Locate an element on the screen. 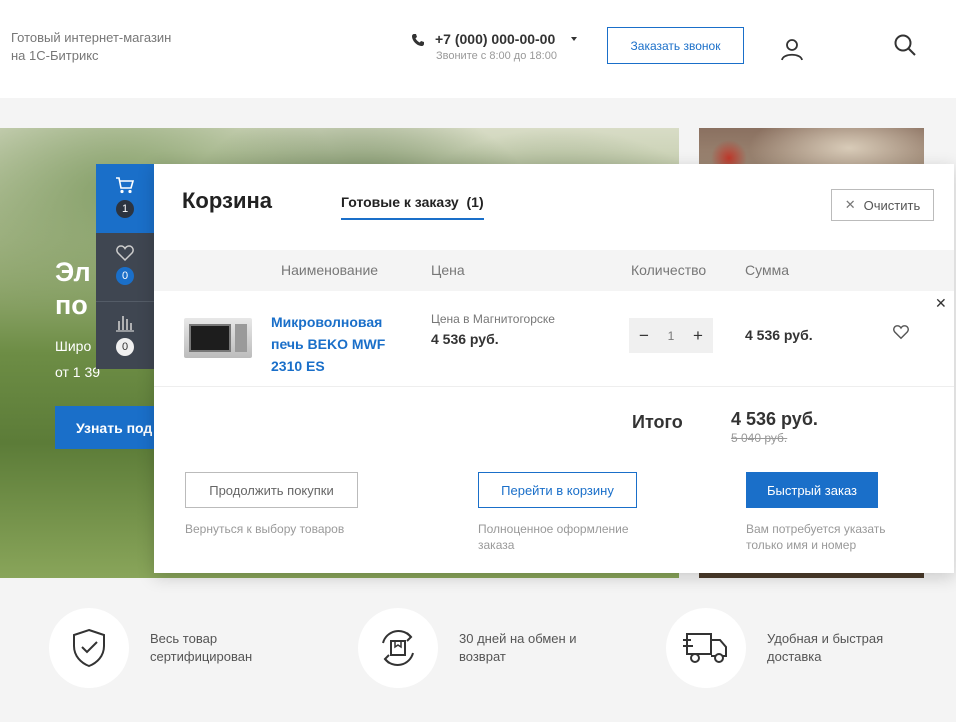  column-sum: Сумма is located at coordinates (767, 270).